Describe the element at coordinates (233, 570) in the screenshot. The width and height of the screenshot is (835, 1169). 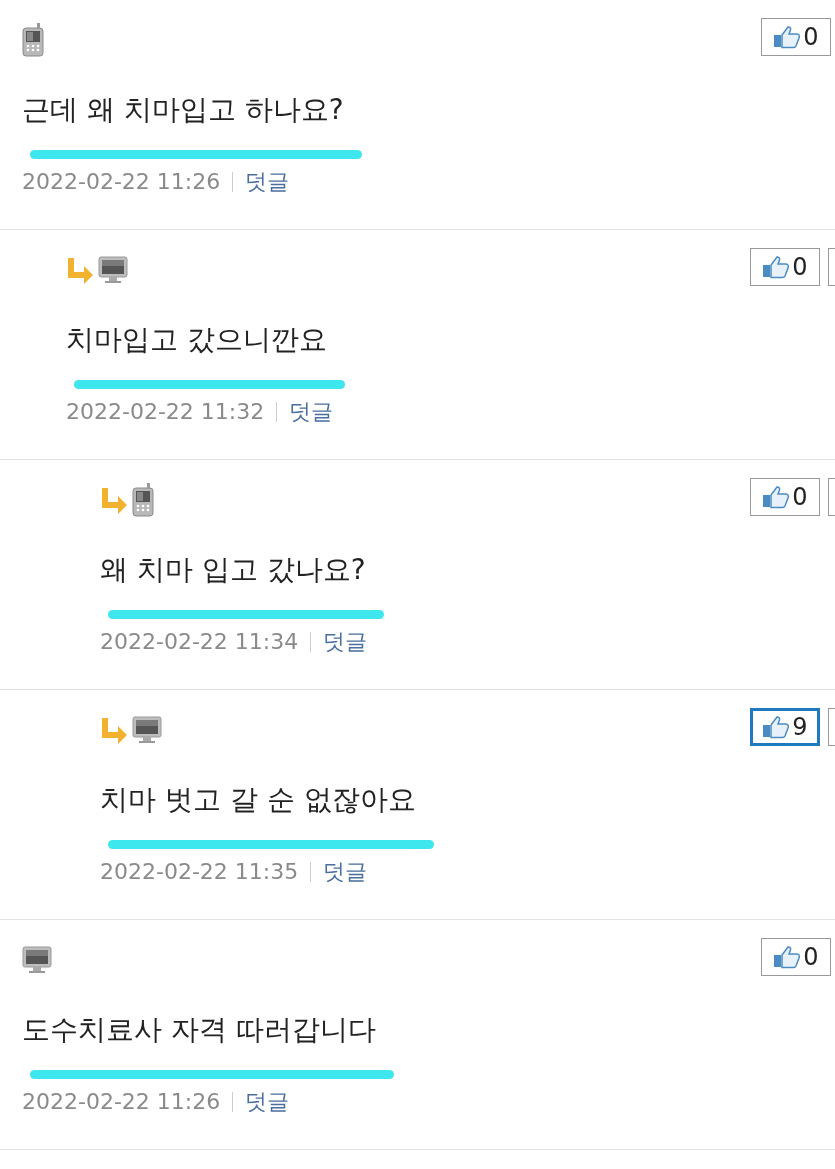
I see `comment-text: 왜 치마 입고 갔나요?` at that location.